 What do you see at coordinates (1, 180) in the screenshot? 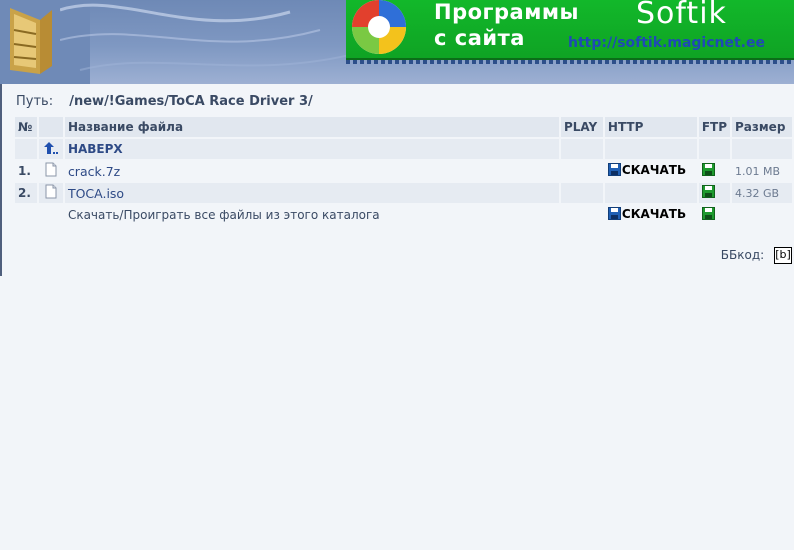
I see `left-border` at bounding box center [1, 180].